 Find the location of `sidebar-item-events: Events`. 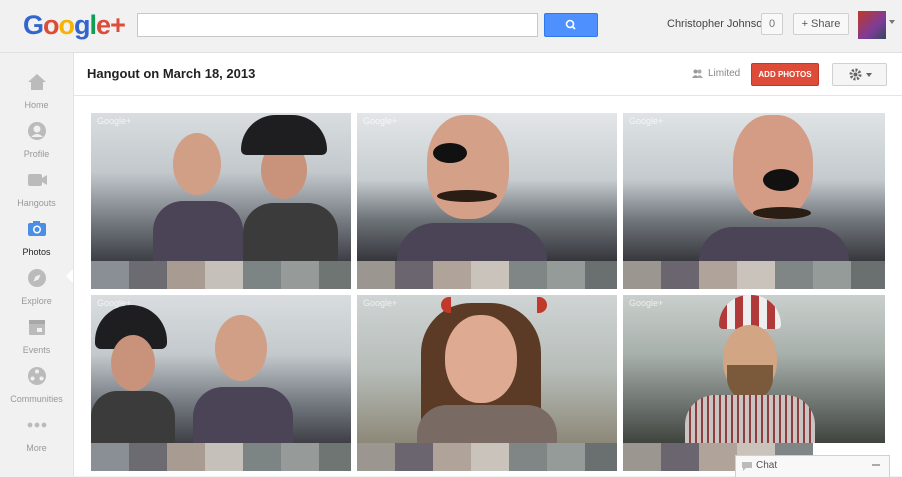

sidebar-item-events: Events is located at coordinates (36, 332).